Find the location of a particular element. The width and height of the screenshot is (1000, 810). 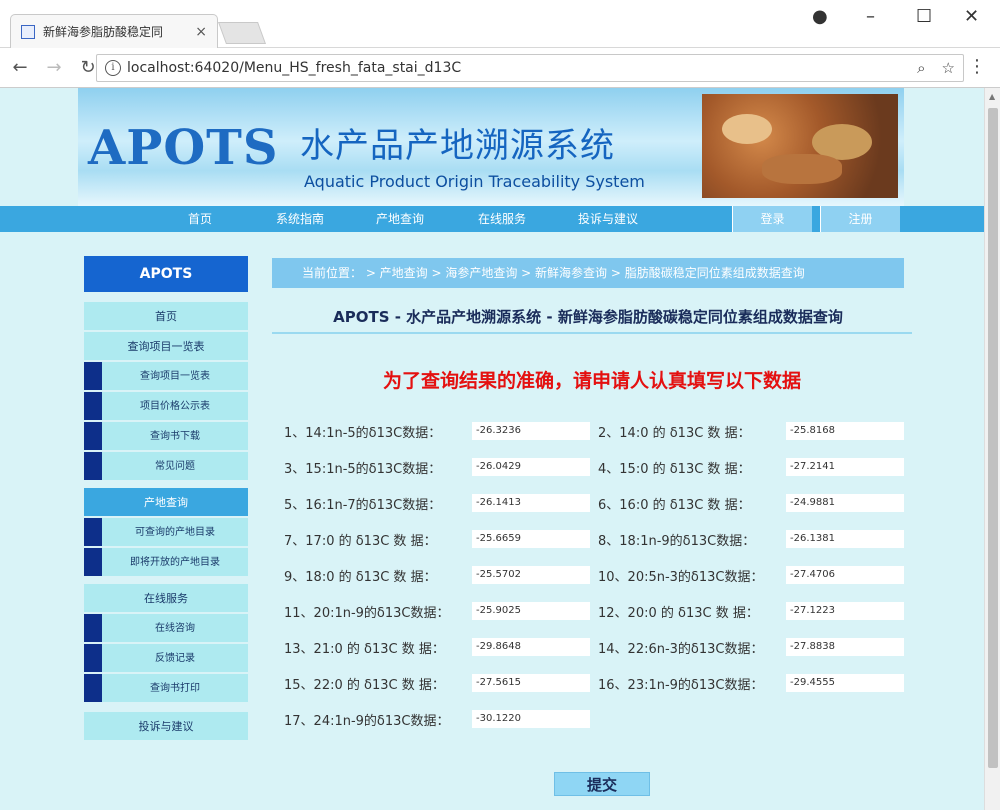

sidebar-subitem: 即将开放的产地目录 is located at coordinates (166, 563).